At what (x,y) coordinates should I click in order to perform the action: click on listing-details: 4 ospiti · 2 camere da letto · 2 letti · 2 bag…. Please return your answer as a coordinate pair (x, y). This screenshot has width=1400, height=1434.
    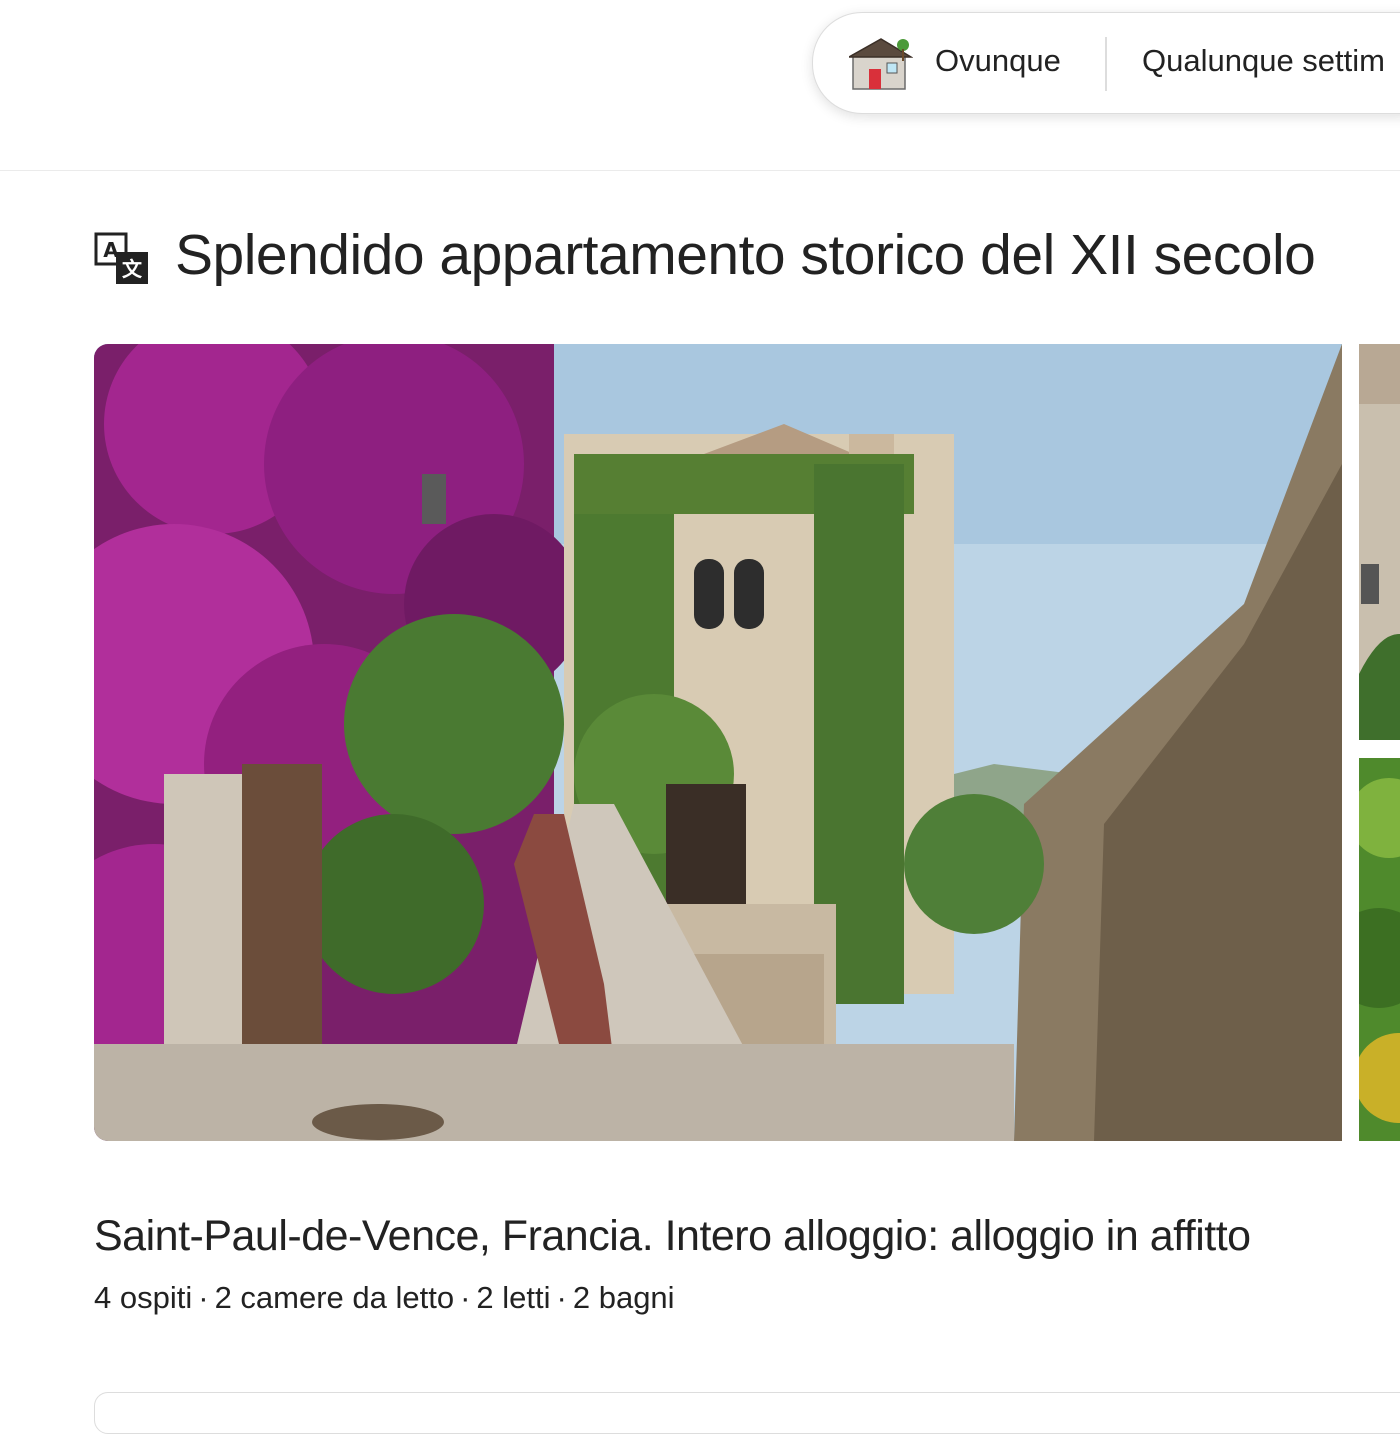
    Looking at the image, I should click on (384, 1298).